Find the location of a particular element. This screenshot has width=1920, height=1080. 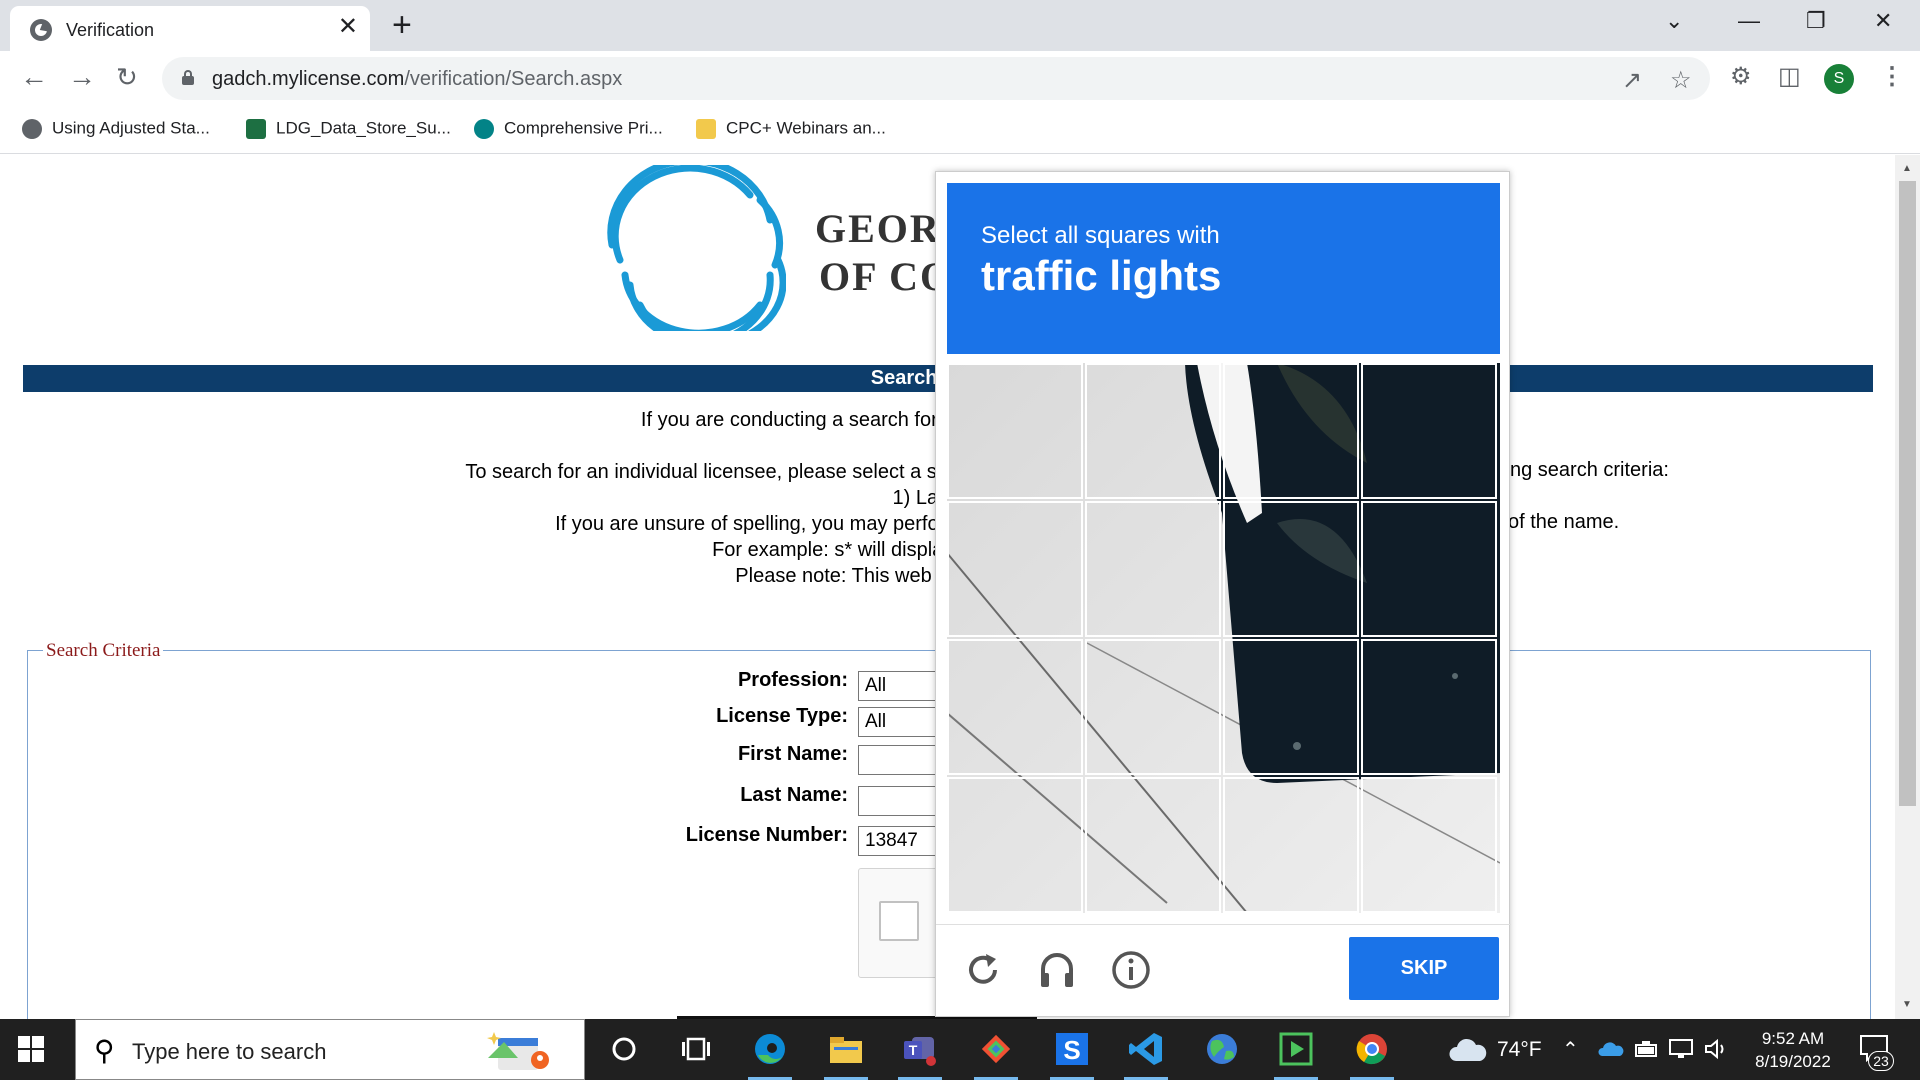

task-view-icon is located at coordinates (696, 1049).